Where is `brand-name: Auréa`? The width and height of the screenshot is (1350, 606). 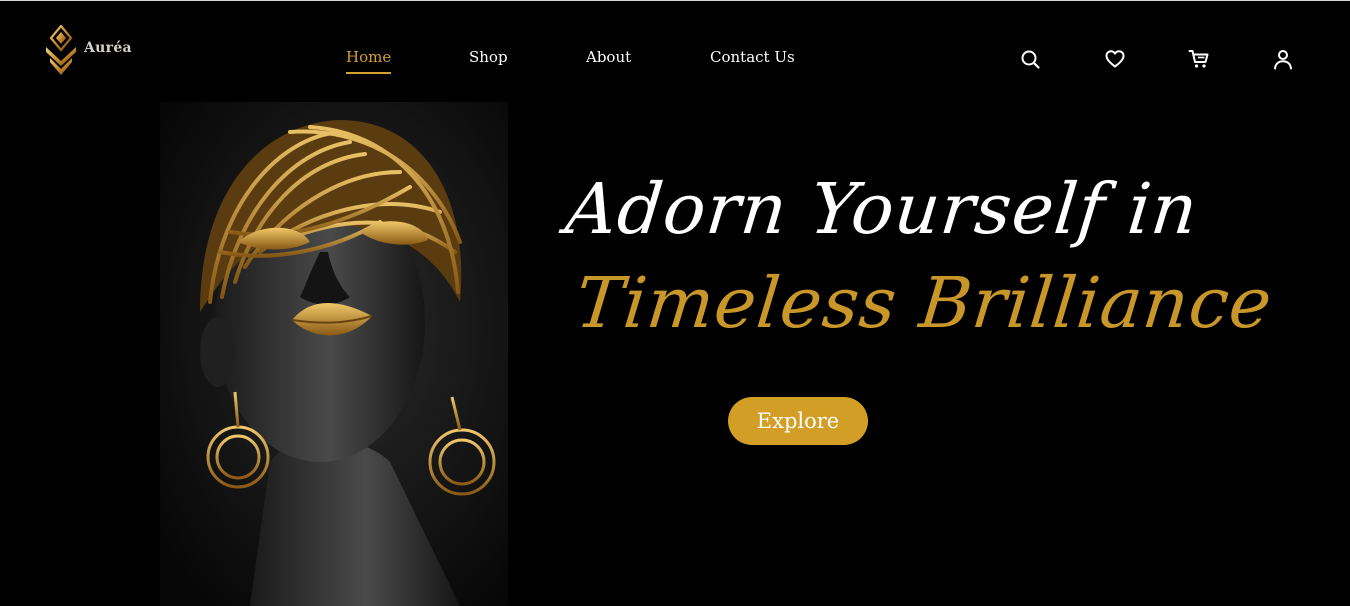 brand-name: Auréa is located at coordinates (108, 48).